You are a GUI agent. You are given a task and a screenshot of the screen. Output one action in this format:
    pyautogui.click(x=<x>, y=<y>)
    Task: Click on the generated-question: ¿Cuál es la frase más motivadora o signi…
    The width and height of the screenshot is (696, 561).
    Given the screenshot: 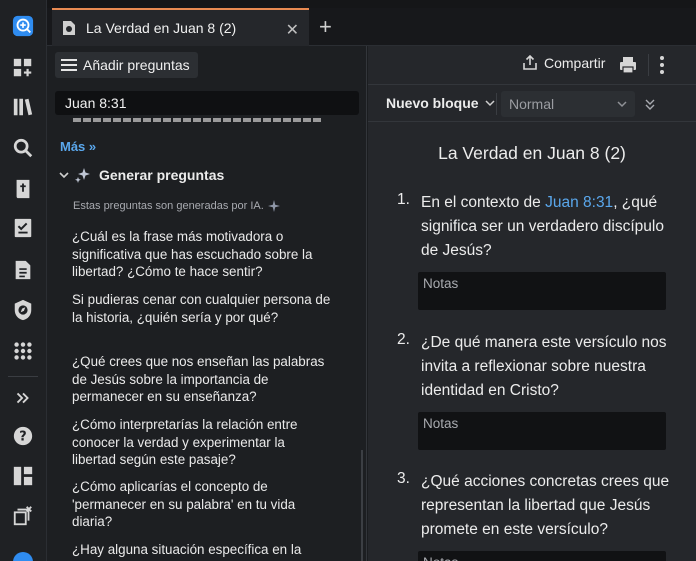 What is the action you would take?
    pyautogui.click(x=202, y=254)
    